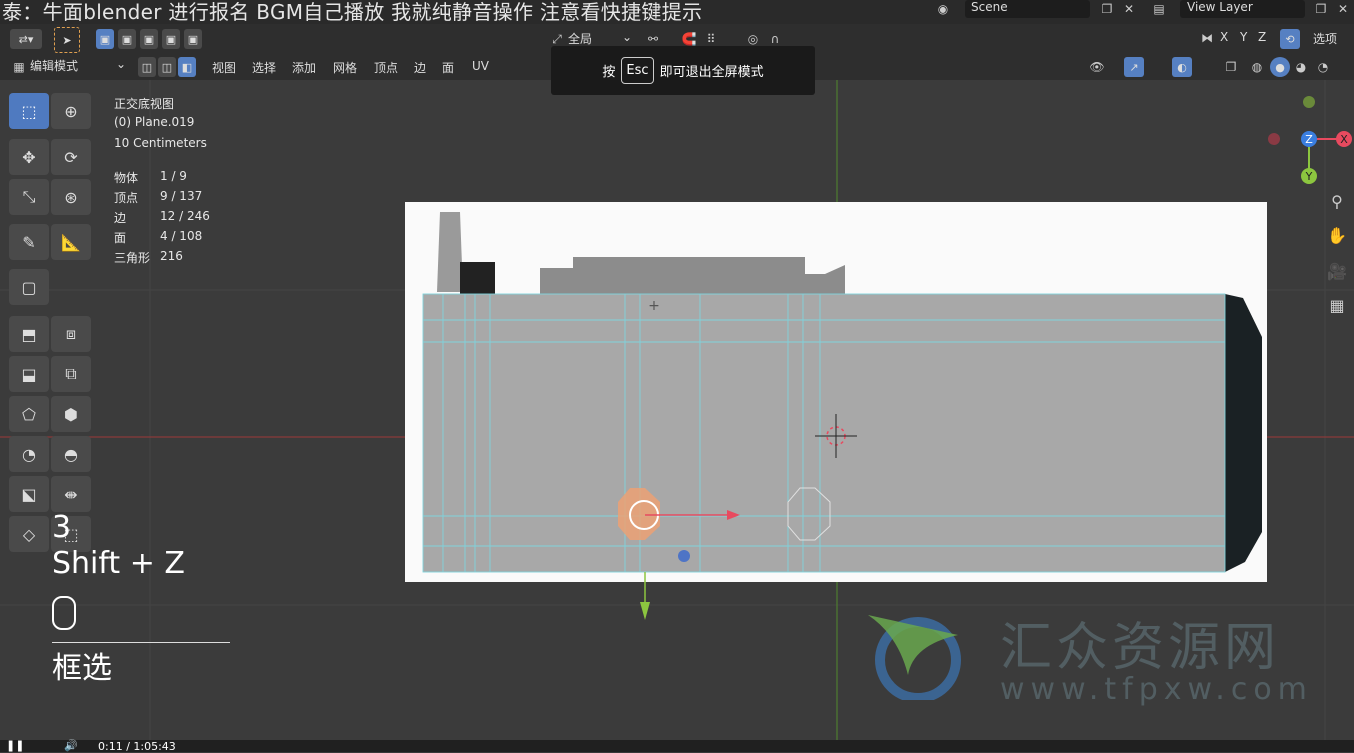  Describe the element at coordinates (480, 66) in the screenshot. I see `menu-uv: UV` at that location.